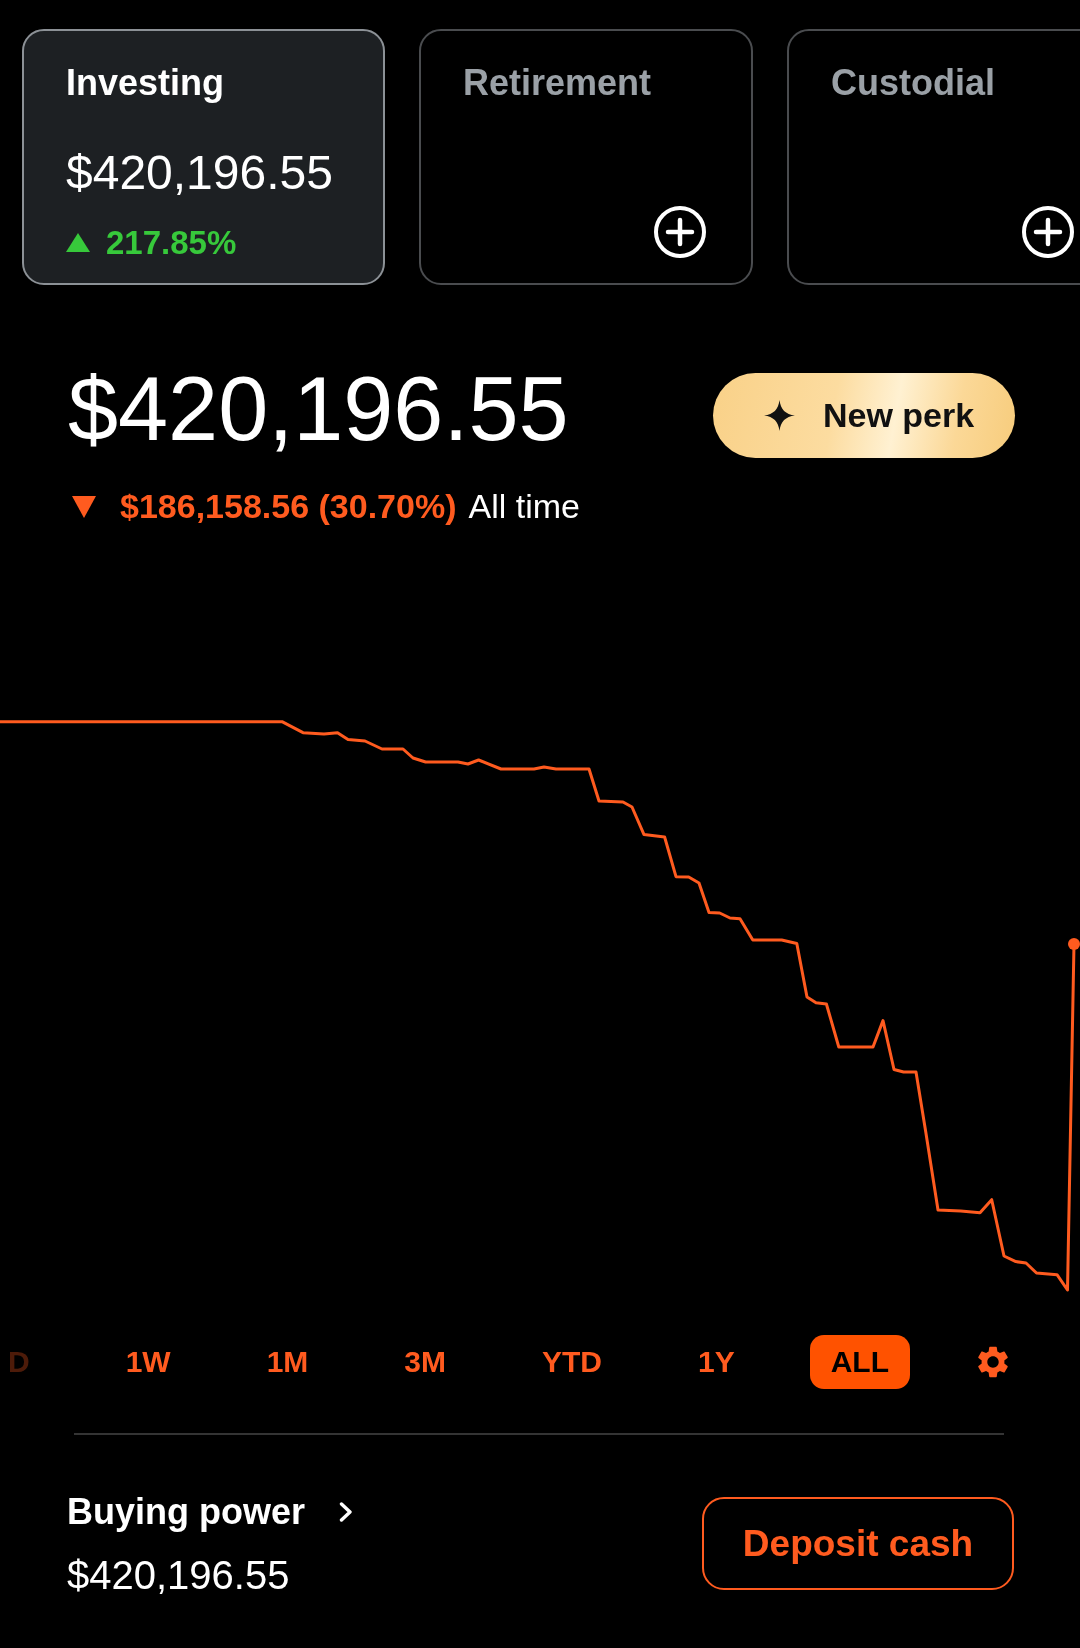  I want to click on range-tab: 1Y, so click(716, 1362).